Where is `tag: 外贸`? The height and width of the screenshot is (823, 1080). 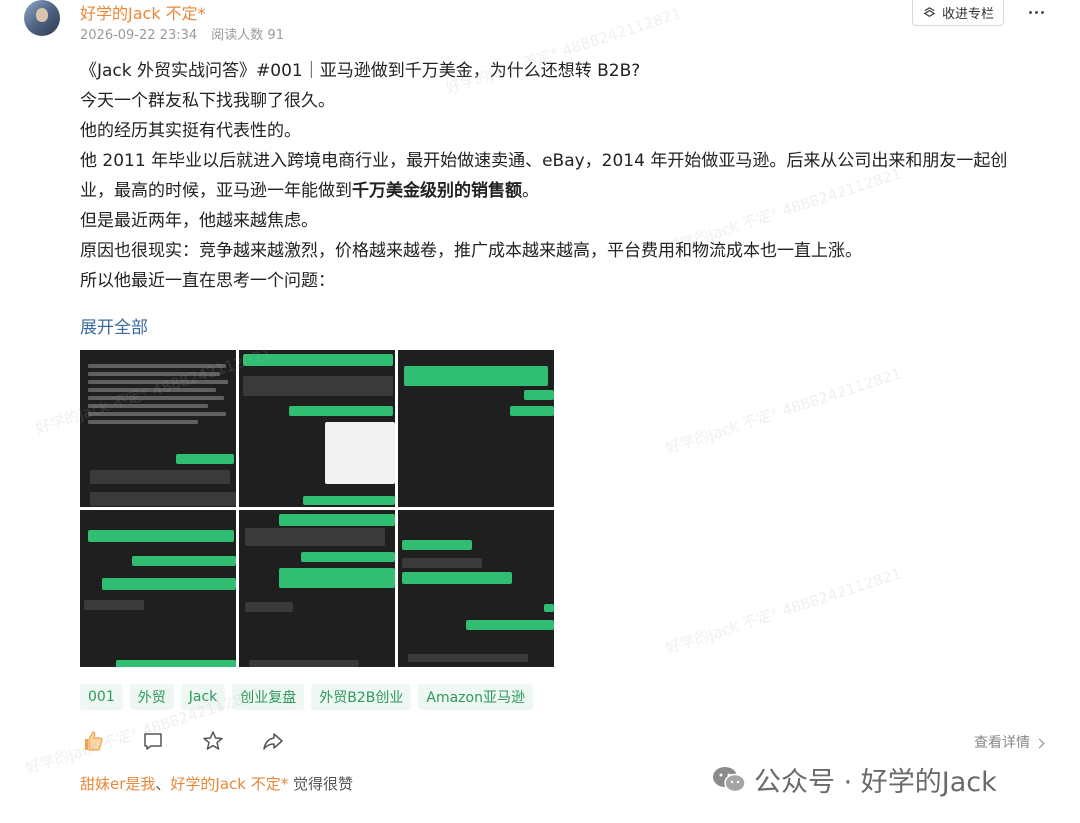
tag: 外贸 is located at coordinates (151, 697).